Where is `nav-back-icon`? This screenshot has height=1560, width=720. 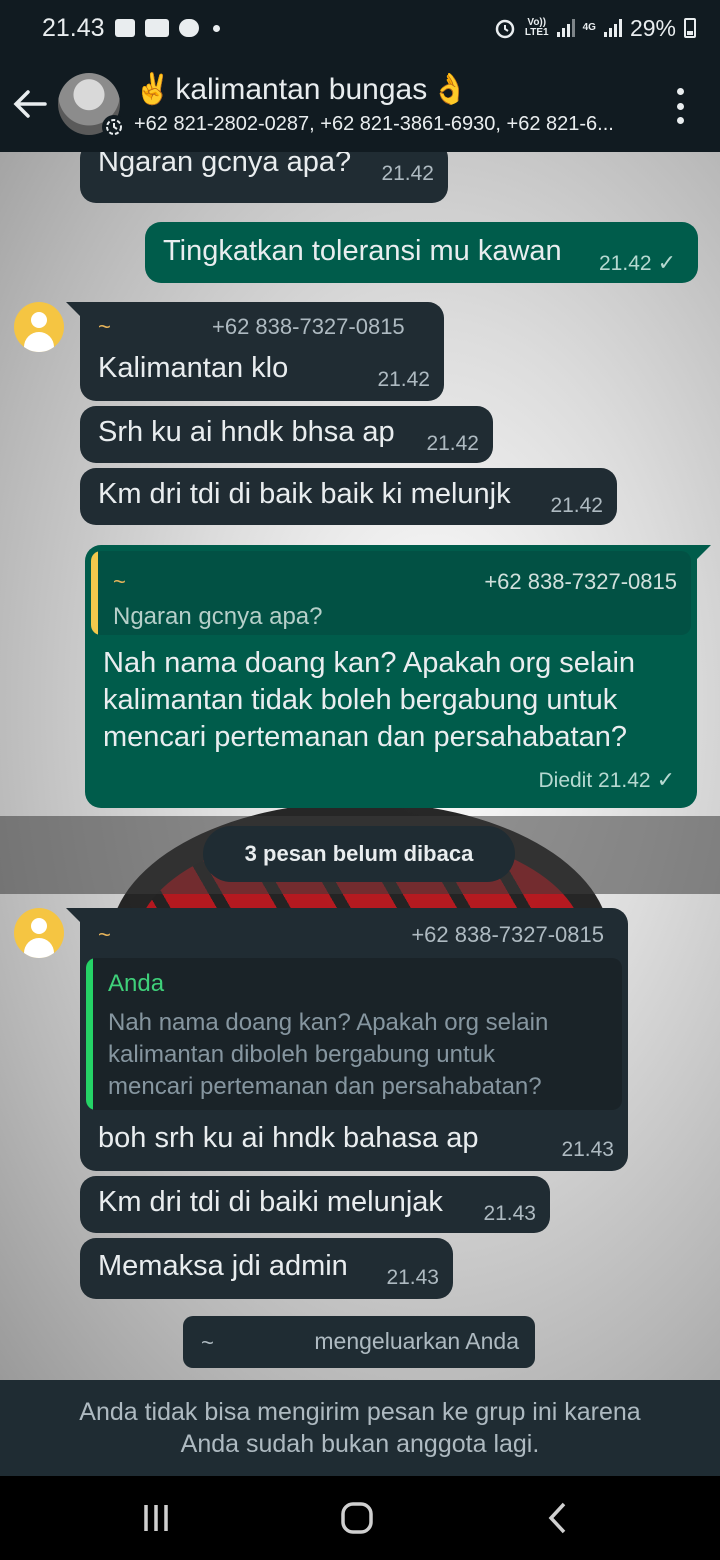
nav-back-icon is located at coordinates (557, 1518).